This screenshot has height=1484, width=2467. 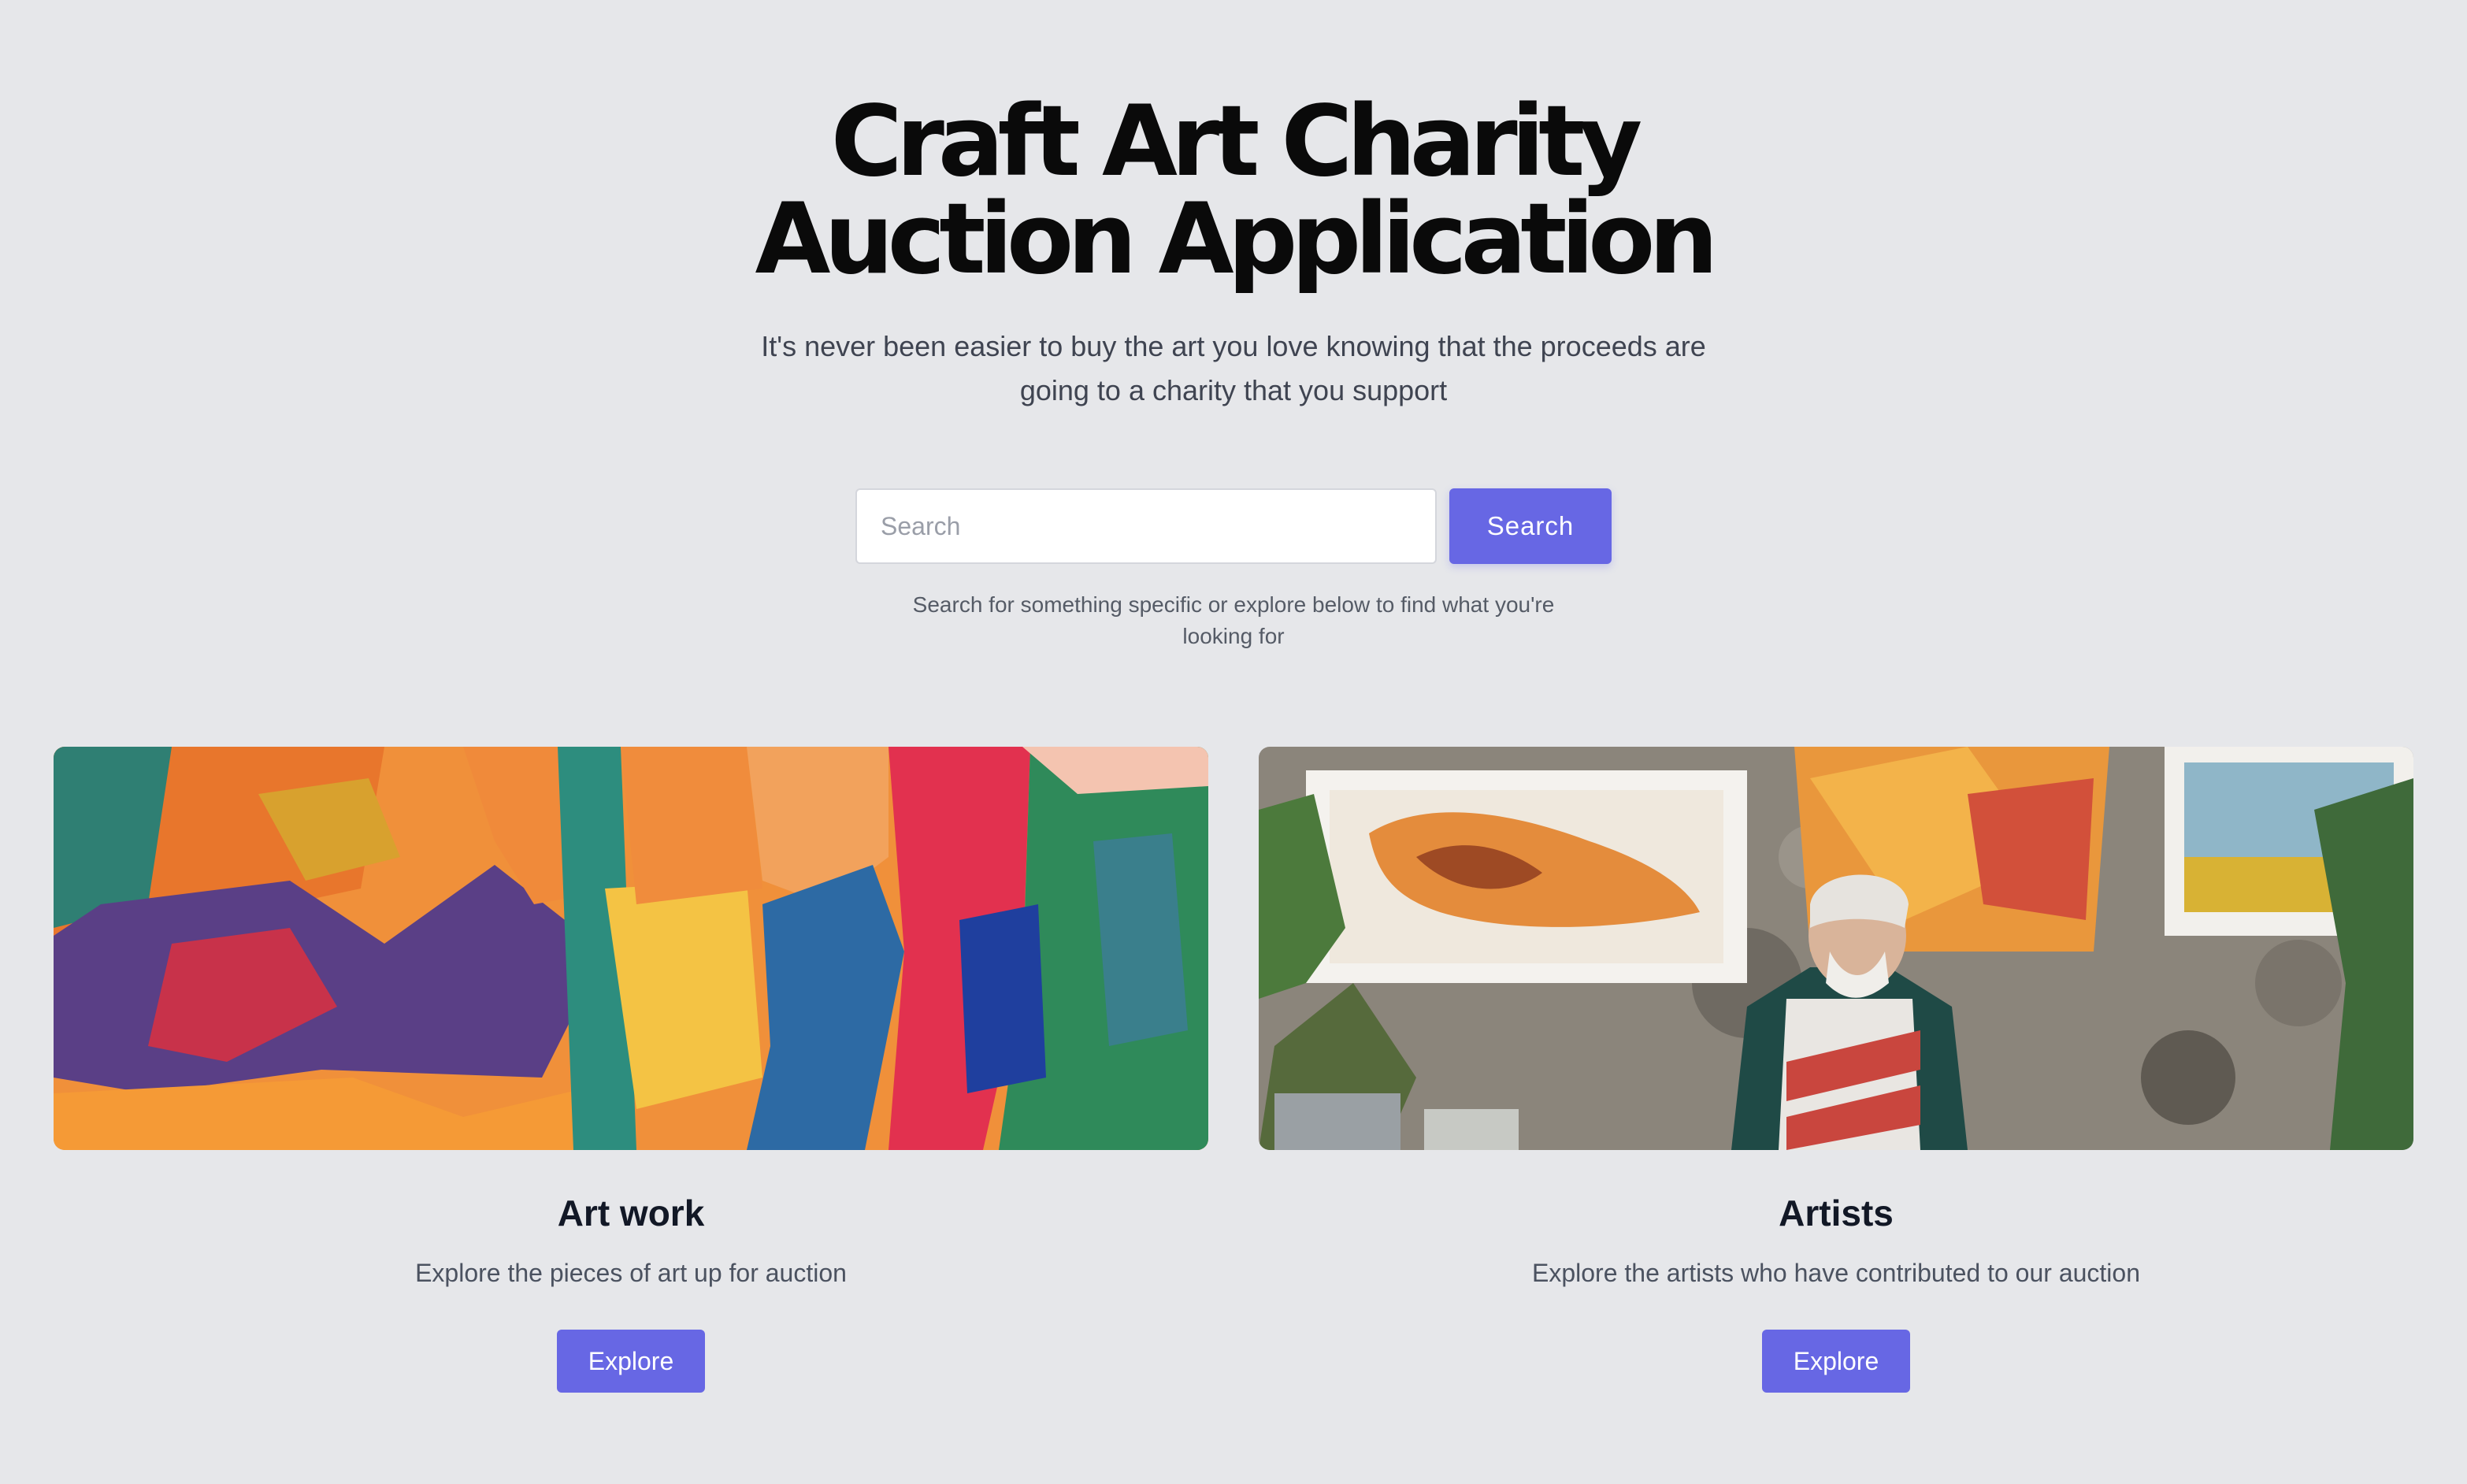 What do you see at coordinates (1236, 190) in the screenshot?
I see `page-title: Craft Art Charity Auction Application` at bounding box center [1236, 190].